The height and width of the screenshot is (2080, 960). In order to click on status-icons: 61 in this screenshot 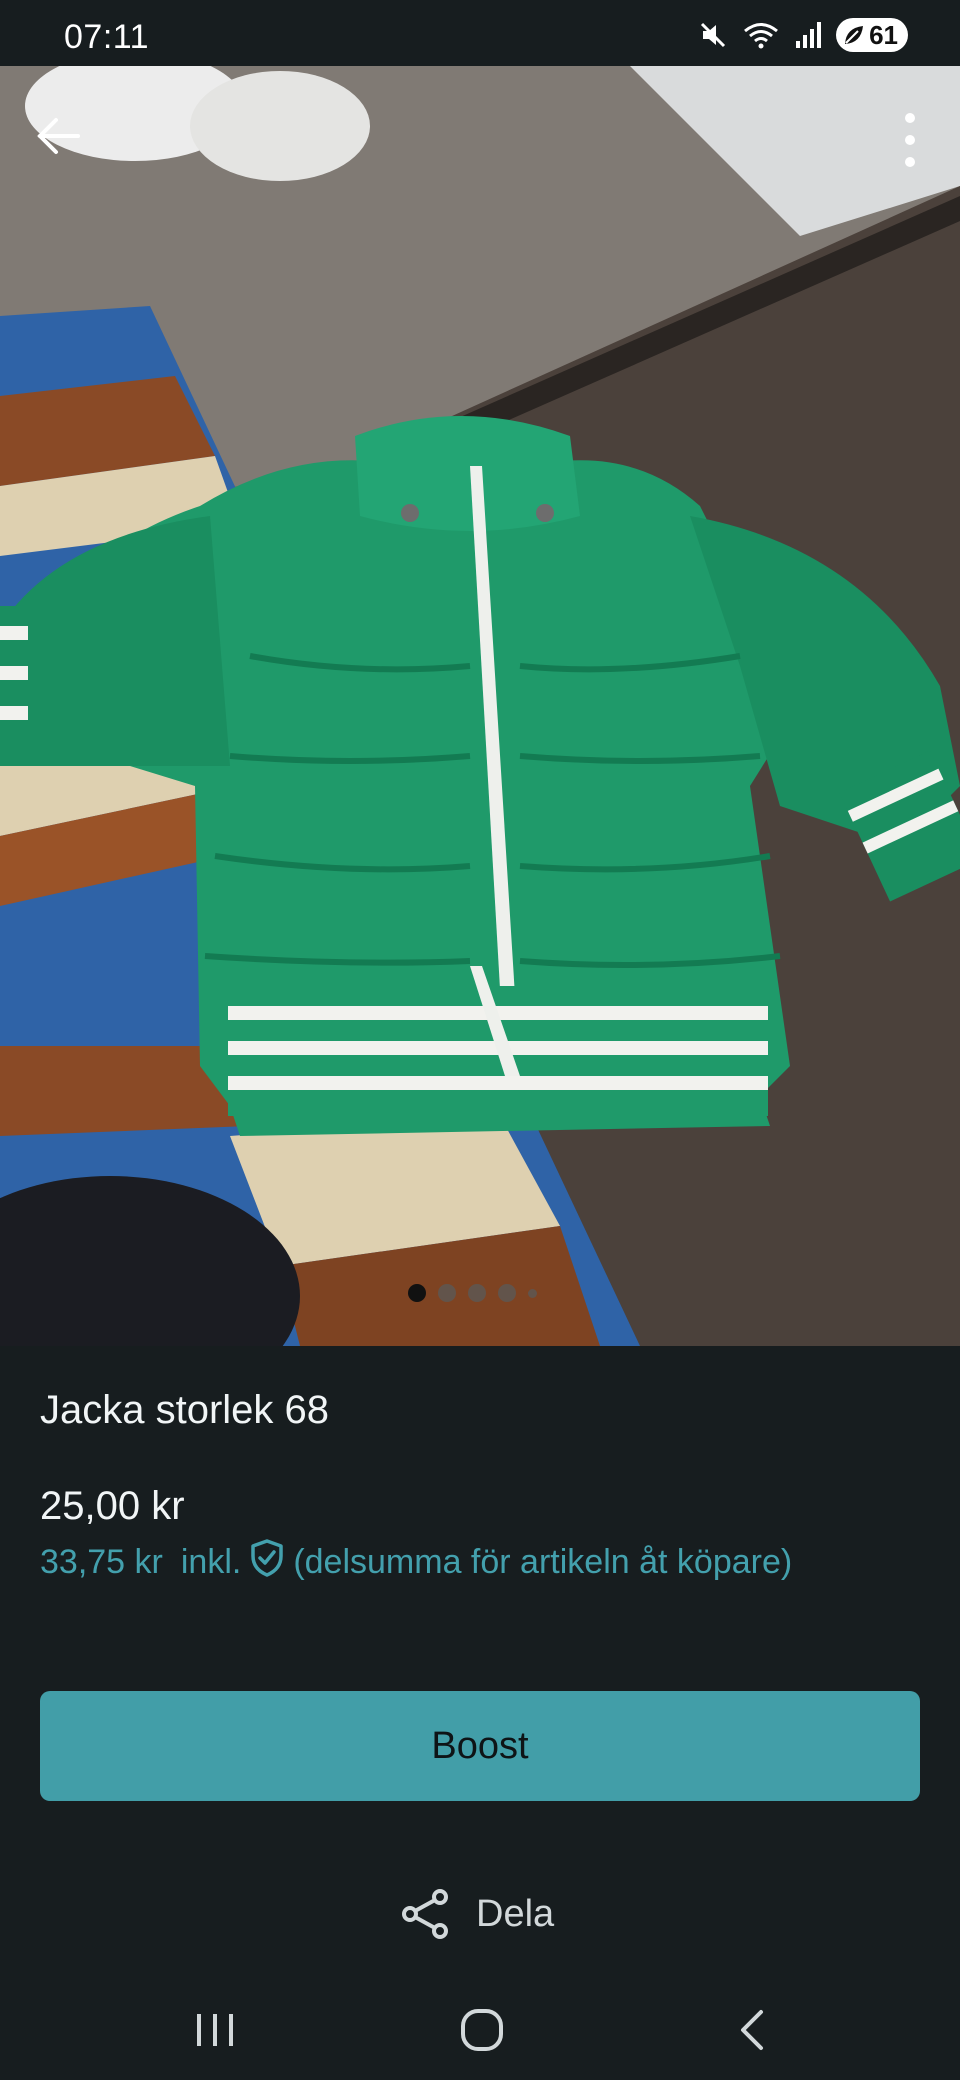, I will do `click(803, 35)`.